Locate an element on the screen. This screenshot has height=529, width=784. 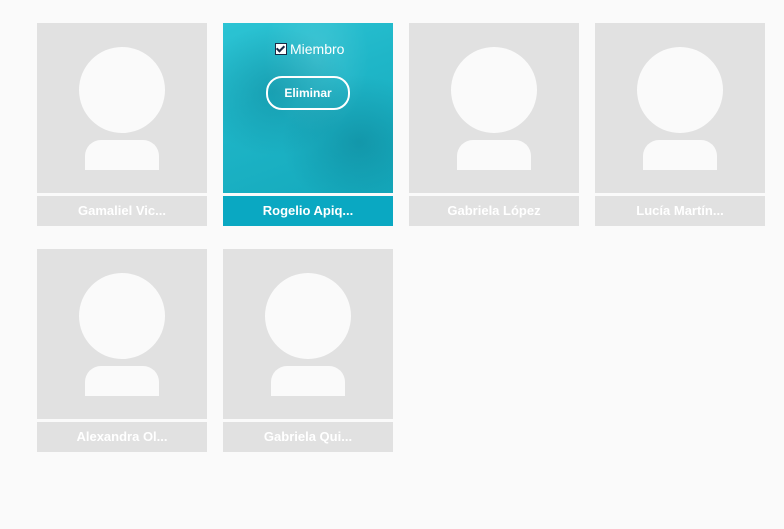
member-toggle: Miembro is located at coordinates (309, 49).